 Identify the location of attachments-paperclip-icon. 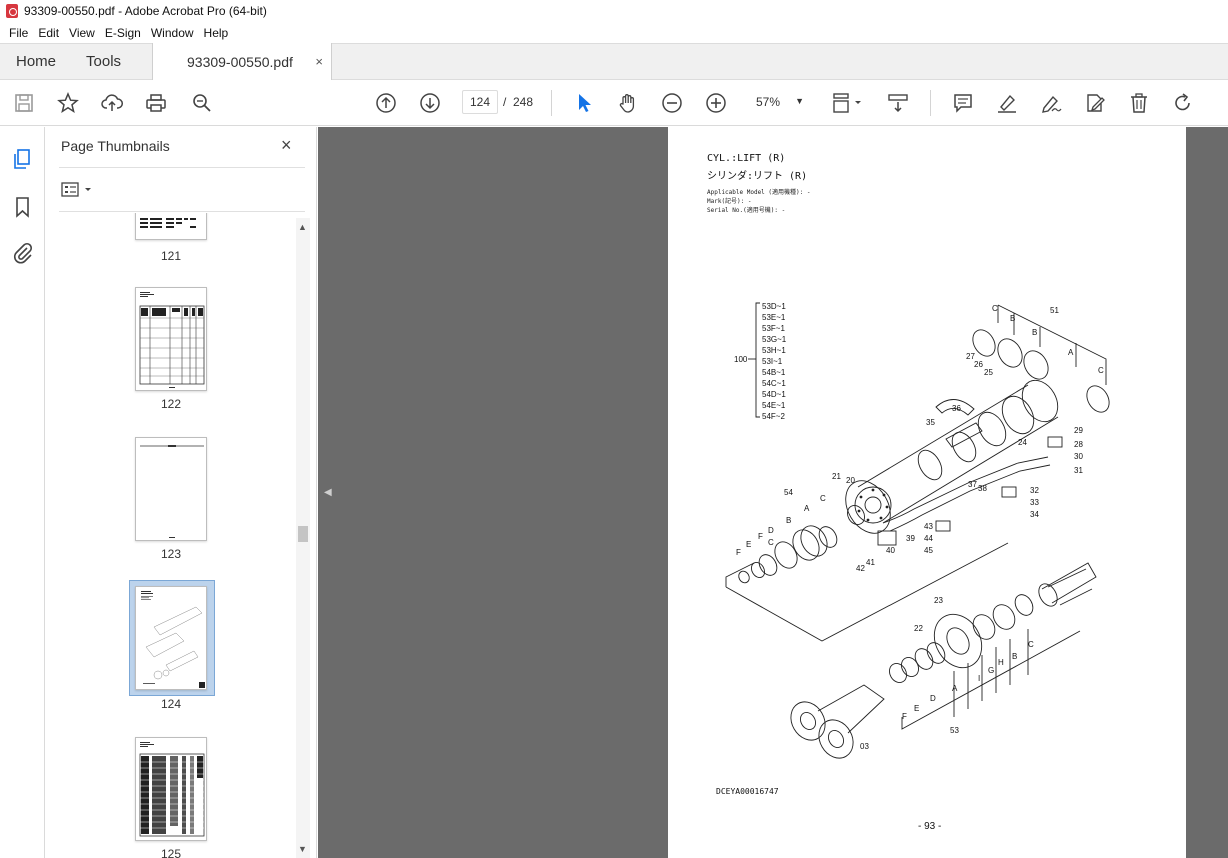
(23, 253).